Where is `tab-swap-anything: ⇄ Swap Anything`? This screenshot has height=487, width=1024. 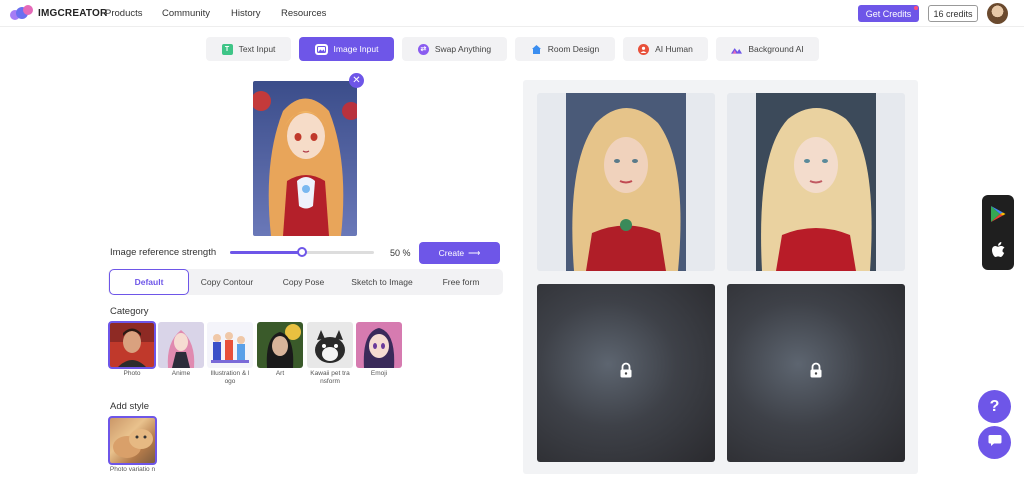 tab-swap-anything: ⇄ Swap Anything is located at coordinates (454, 49).